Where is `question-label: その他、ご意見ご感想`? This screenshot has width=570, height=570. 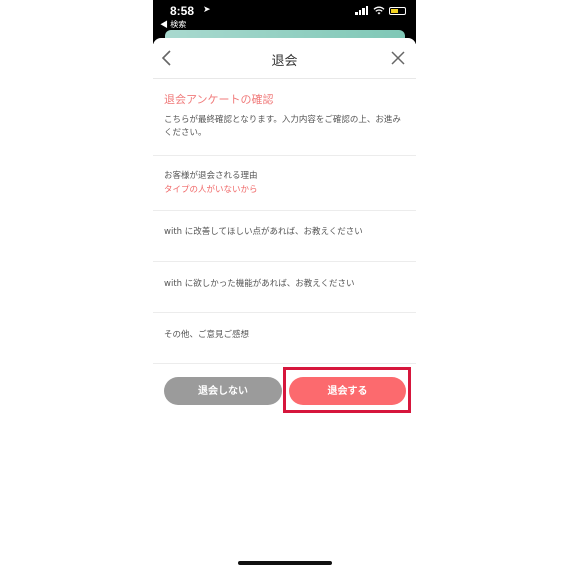
question-label: その他、ご意見ご感想 is located at coordinates (207, 335).